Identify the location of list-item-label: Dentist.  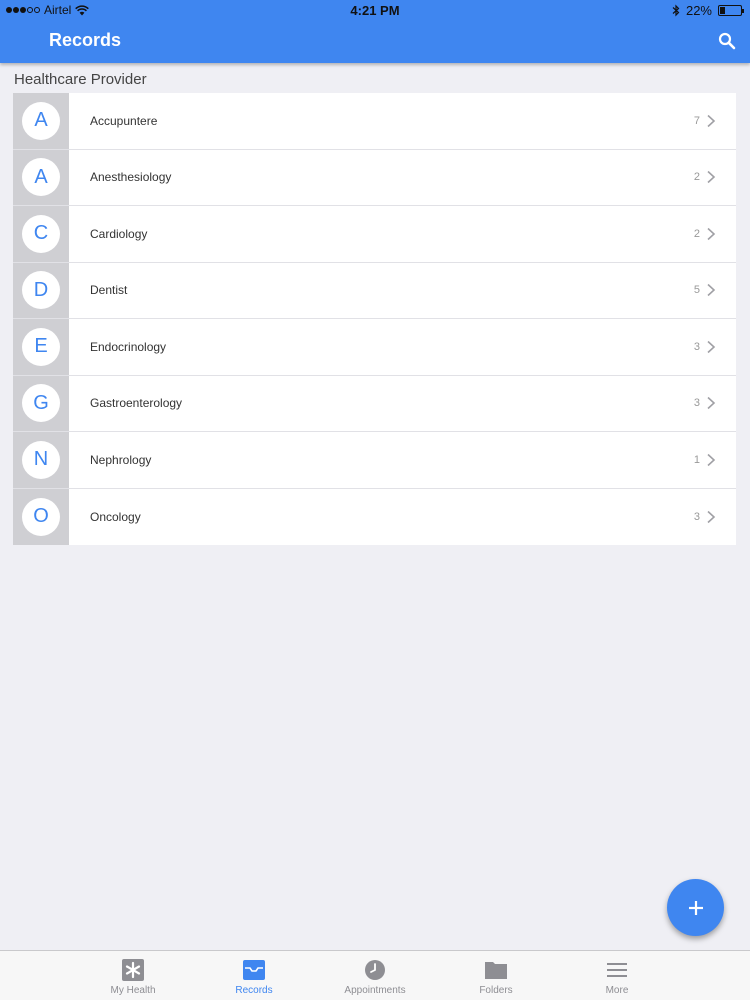
(109, 290).